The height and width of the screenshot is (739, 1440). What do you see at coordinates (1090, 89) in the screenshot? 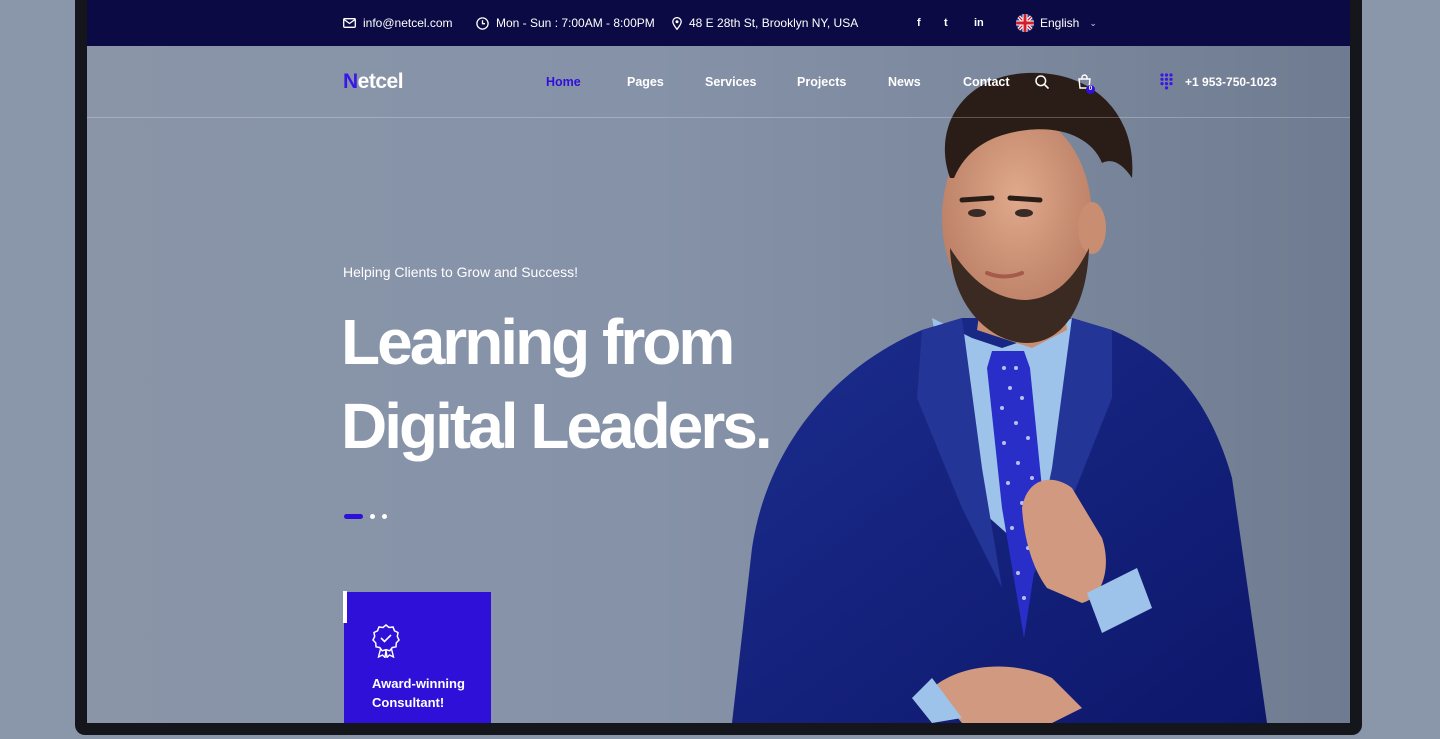
I see `cart-count-badge: 0` at bounding box center [1090, 89].